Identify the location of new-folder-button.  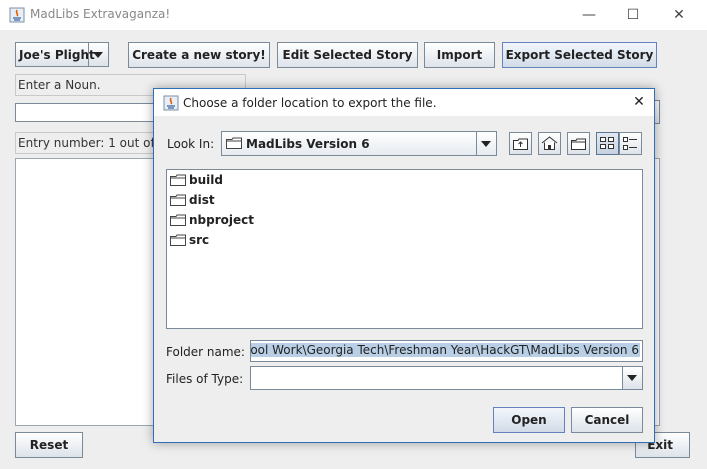
(578, 143).